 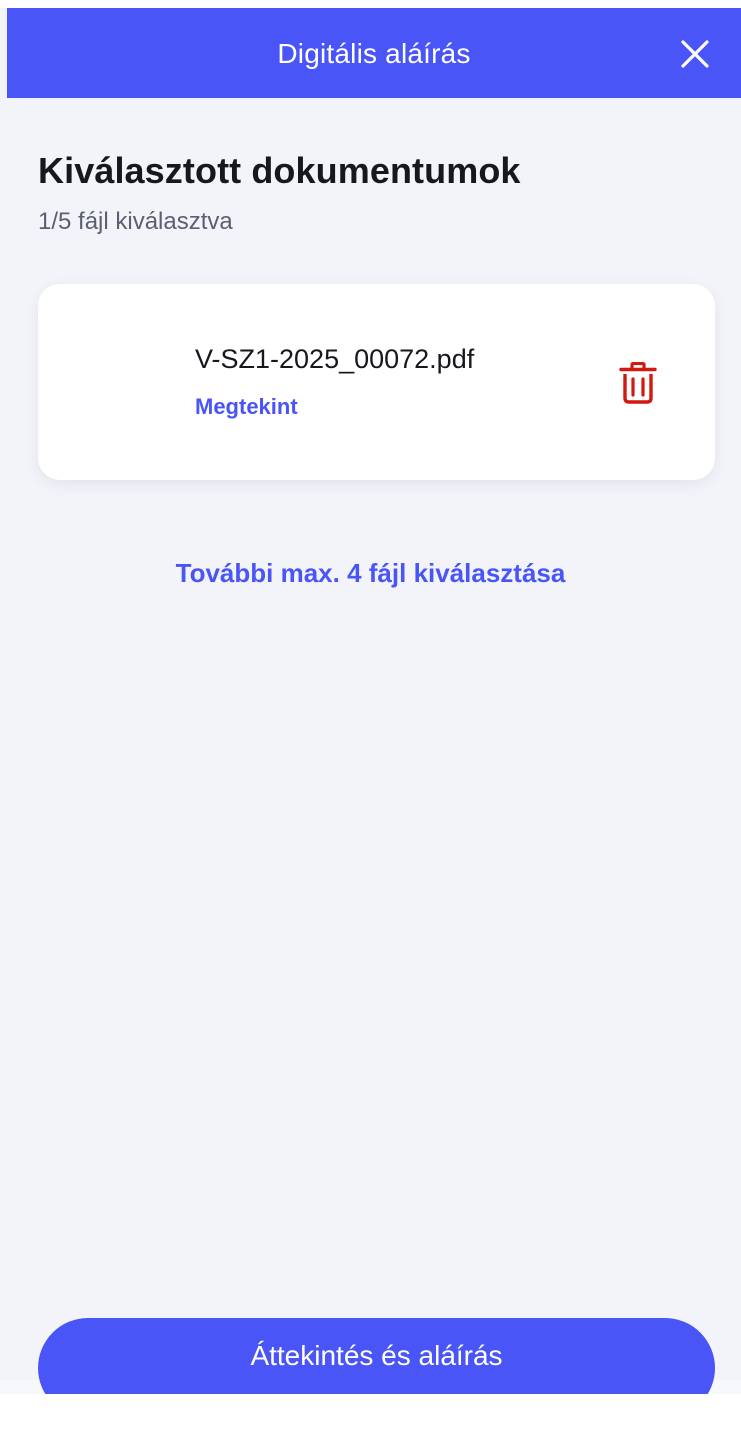 What do you see at coordinates (279, 170) in the screenshot?
I see `page-title: Kiválasztott dokumentumok` at bounding box center [279, 170].